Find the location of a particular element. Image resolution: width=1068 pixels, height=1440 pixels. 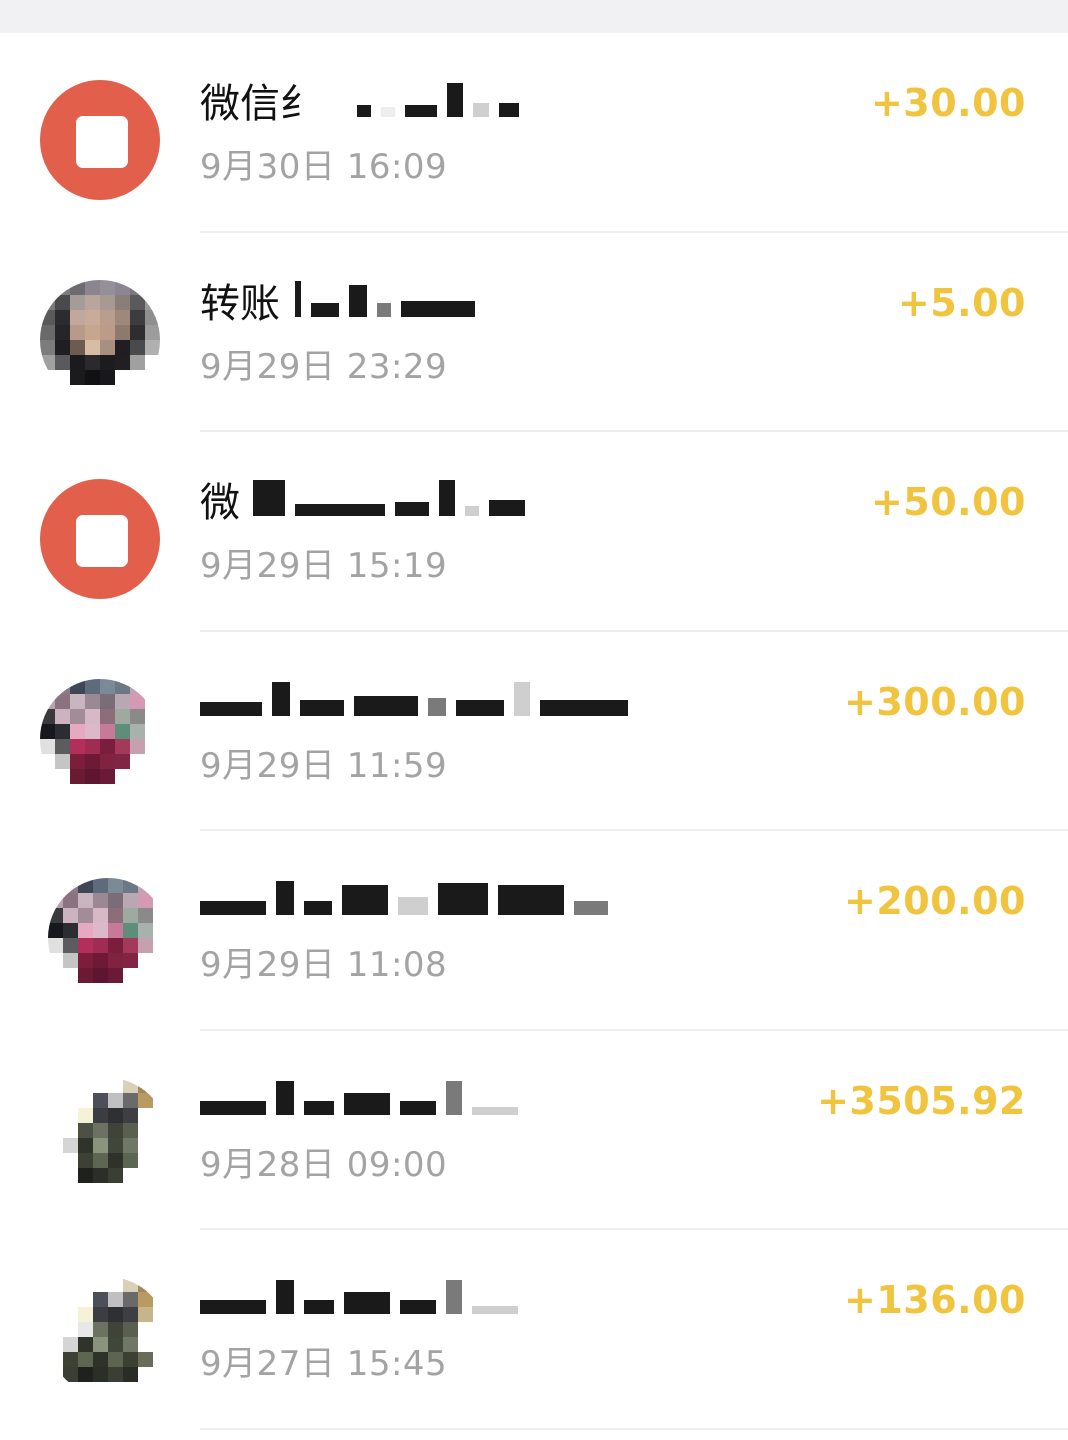

transaction-amount: +50.00 is located at coordinates (948, 502).